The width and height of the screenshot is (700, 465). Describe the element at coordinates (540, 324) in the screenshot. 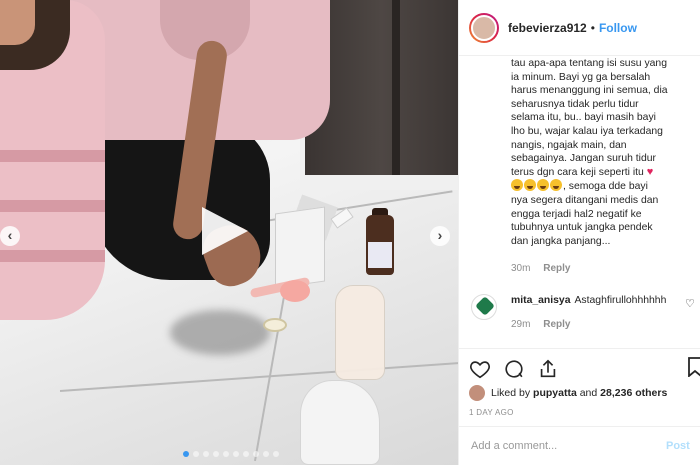

I see `comment-meta: 29m Reply` at that location.